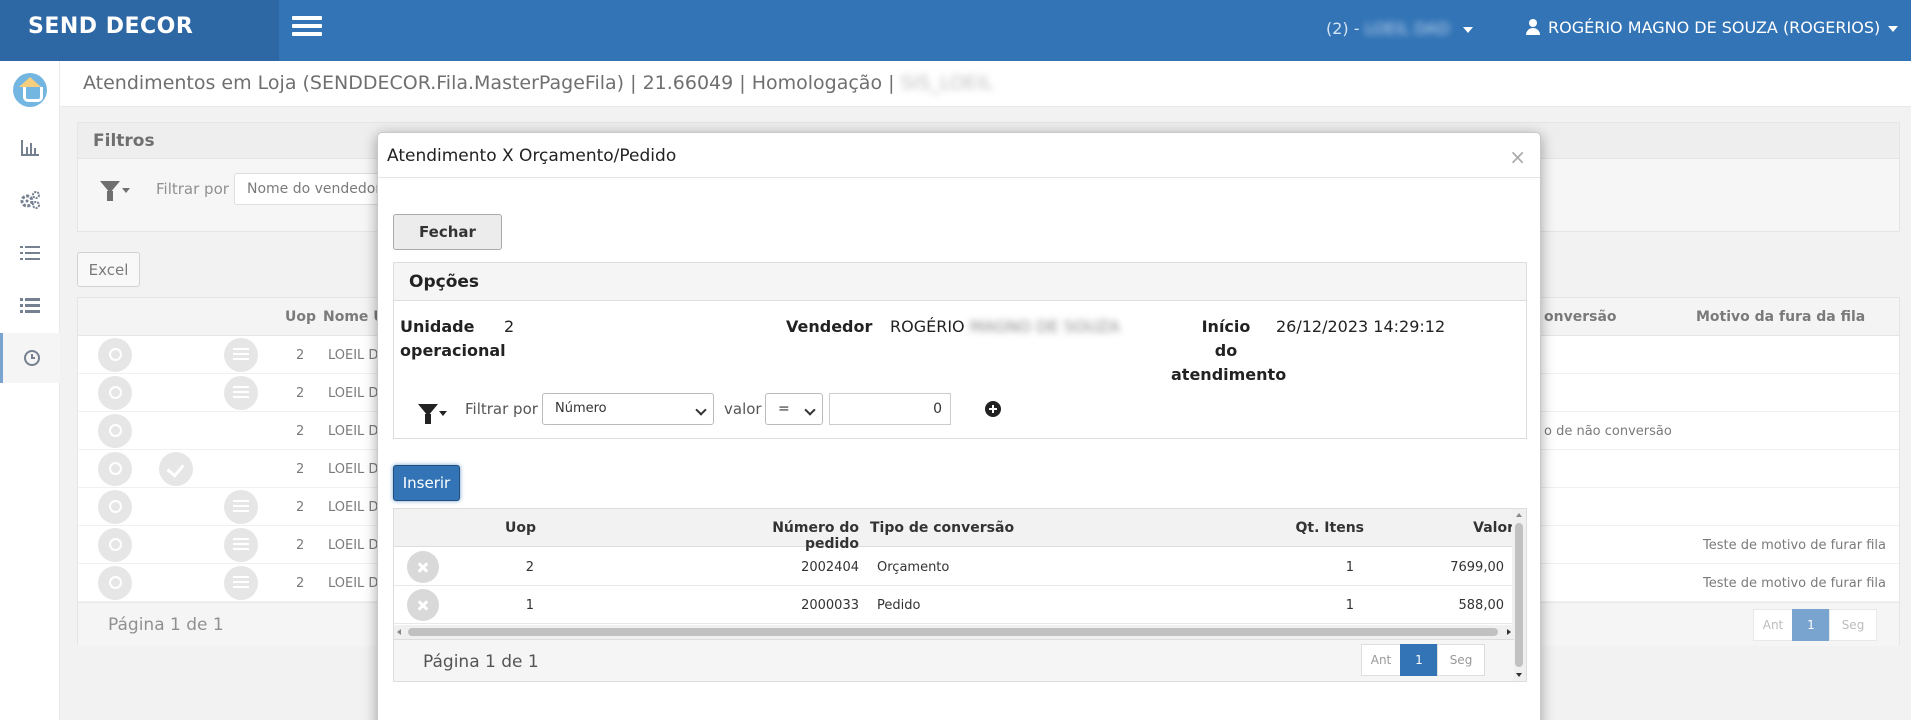  I want to click on table-row: 2 2002404 Orçamento 1 7699,00, so click(954, 567).